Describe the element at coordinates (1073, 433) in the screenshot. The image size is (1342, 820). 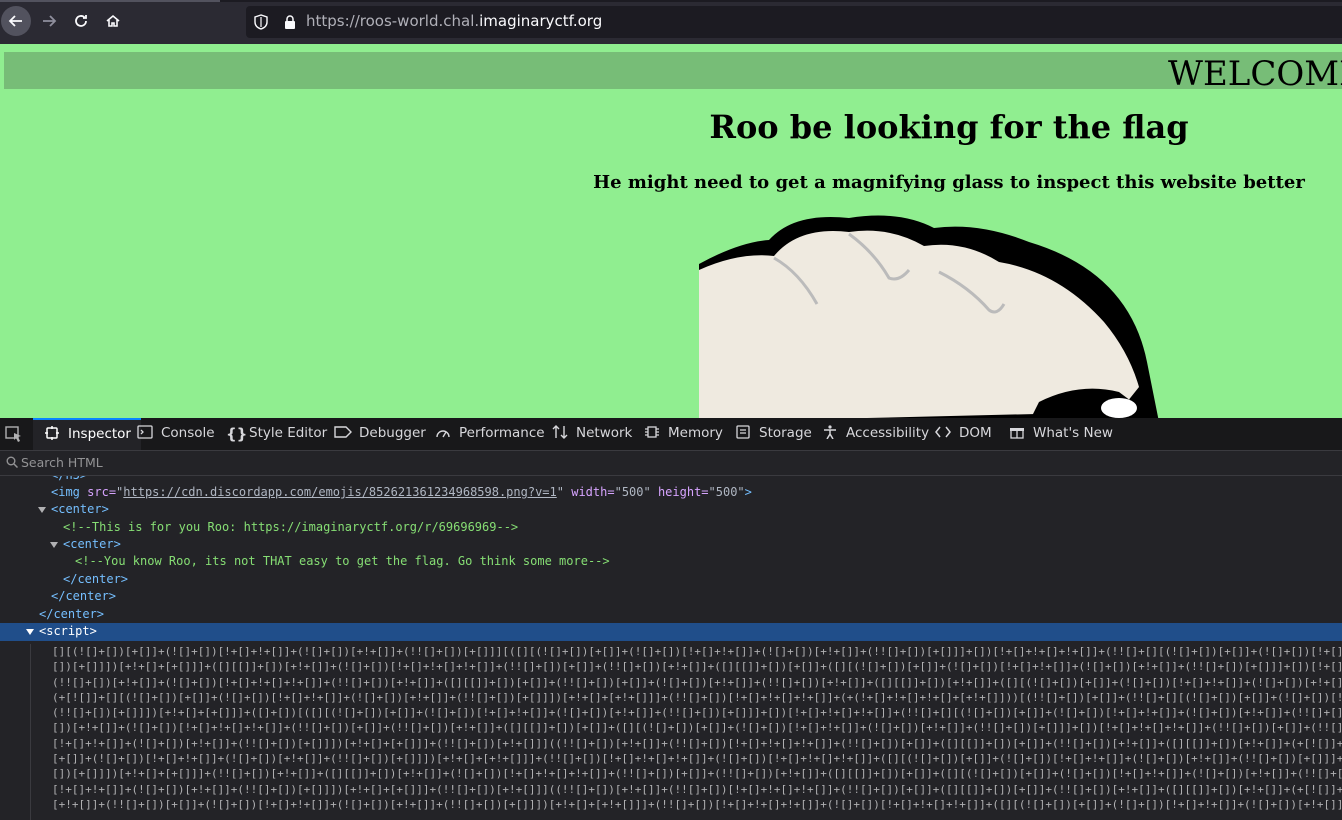
I see `tab-label: What's New` at that location.